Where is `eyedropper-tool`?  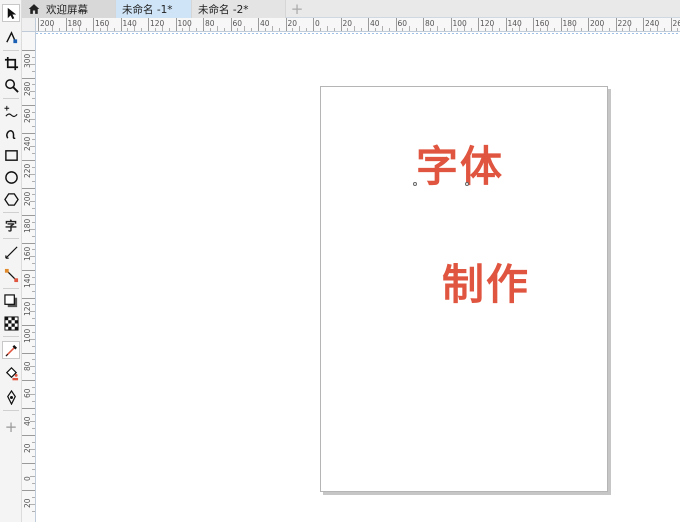 eyedropper-tool is located at coordinates (11, 350).